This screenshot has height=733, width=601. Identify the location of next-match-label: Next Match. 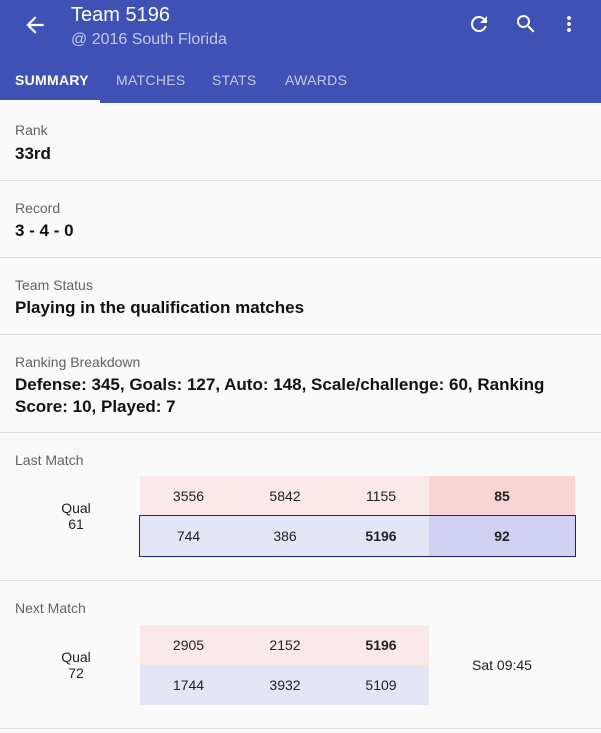
(50, 608).